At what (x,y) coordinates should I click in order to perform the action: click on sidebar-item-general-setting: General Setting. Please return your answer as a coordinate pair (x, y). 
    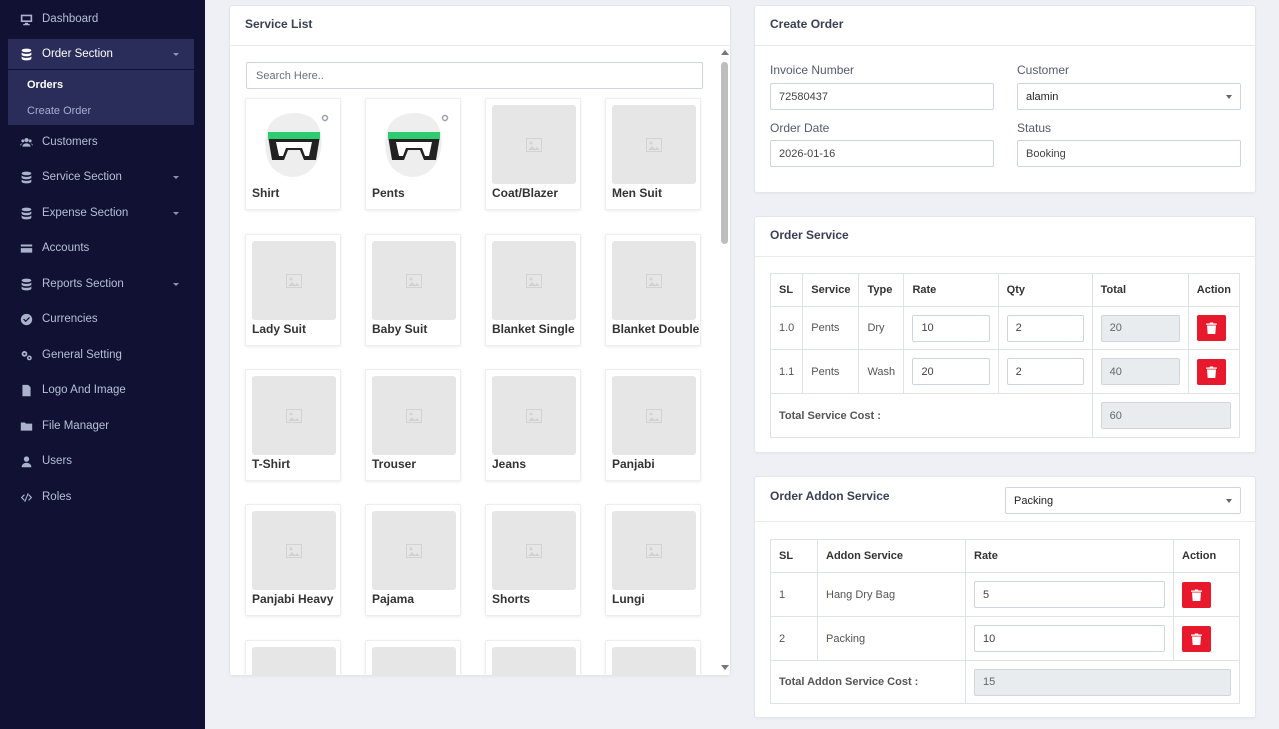
    Looking at the image, I should click on (101, 355).